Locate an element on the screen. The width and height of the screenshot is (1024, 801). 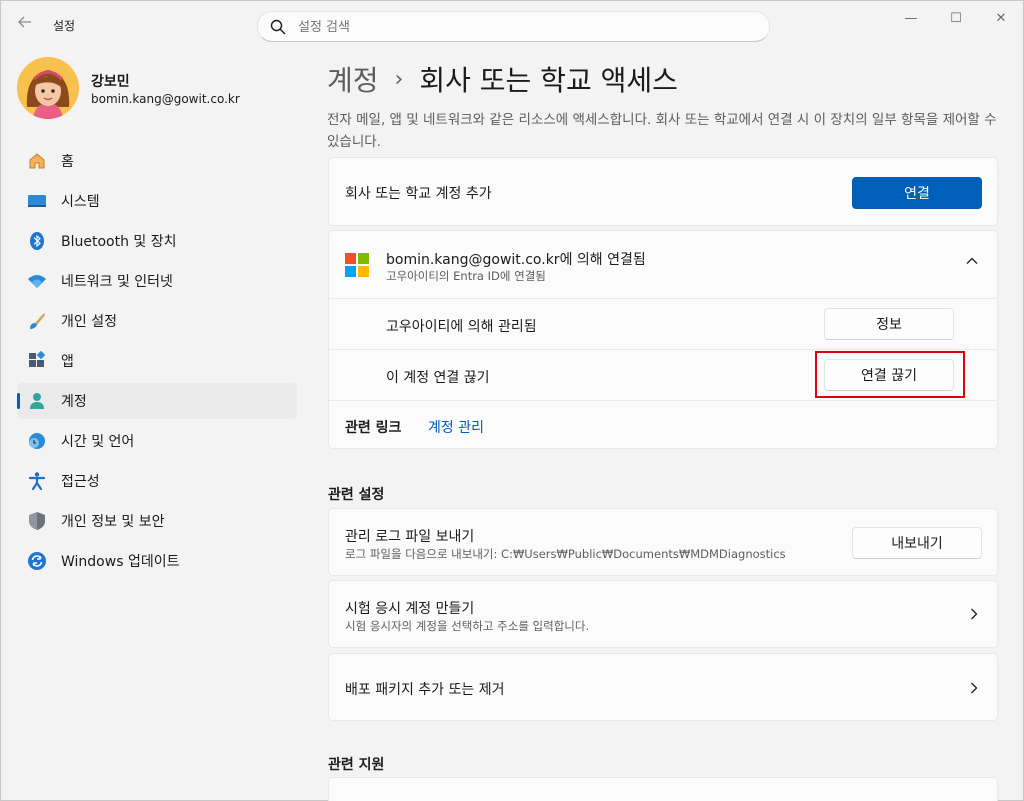
connected-account-title: bomin.kang@gowit.co.kr에 의해 연결됨 is located at coordinates (516, 260).